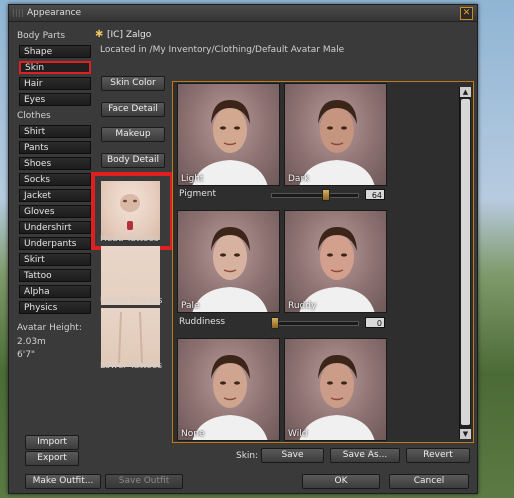 This screenshot has width=514, height=498. What do you see at coordinates (133, 83) in the screenshot?
I see `skin-color-button: Skin Color` at bounding box center [133, 83].